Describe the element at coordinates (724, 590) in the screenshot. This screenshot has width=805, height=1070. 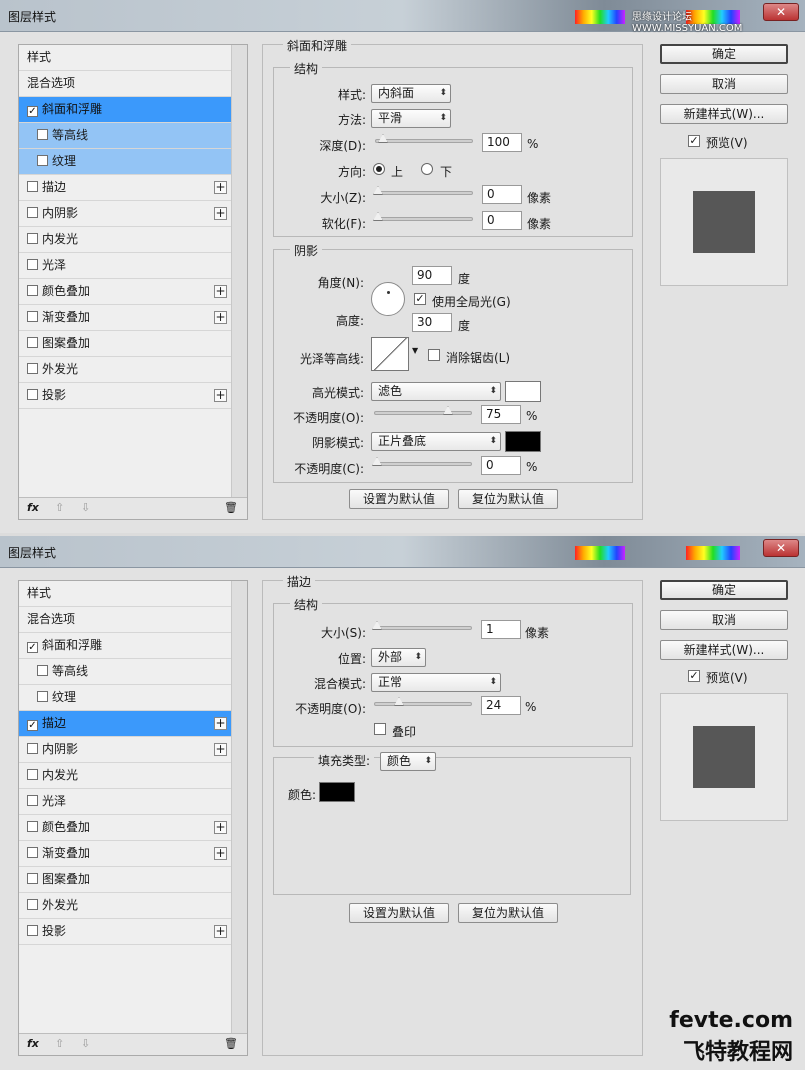
I see `ok-button: 确定` at that location.